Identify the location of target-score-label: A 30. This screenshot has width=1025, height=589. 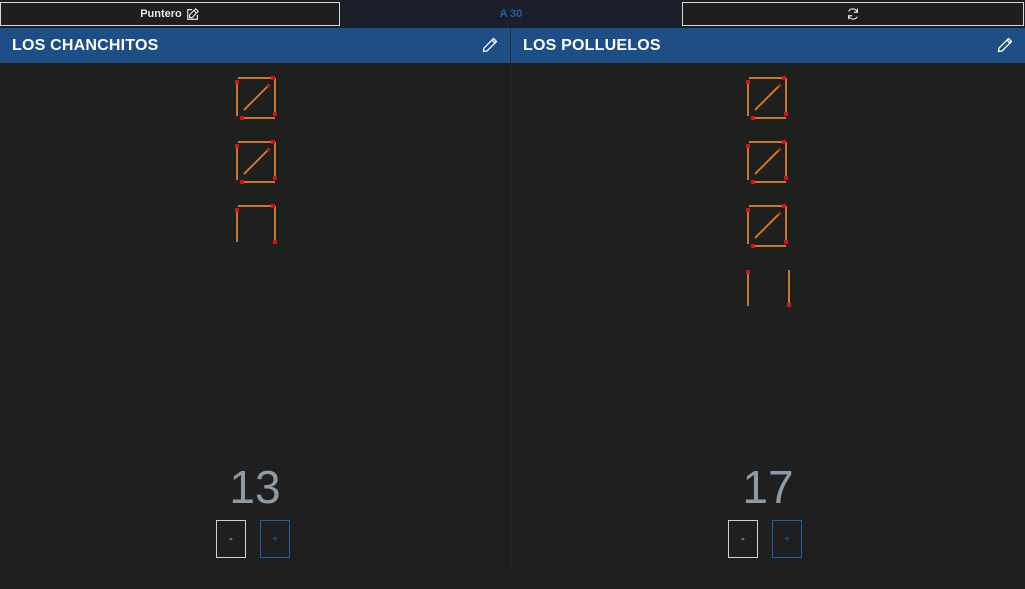
(511, 14).